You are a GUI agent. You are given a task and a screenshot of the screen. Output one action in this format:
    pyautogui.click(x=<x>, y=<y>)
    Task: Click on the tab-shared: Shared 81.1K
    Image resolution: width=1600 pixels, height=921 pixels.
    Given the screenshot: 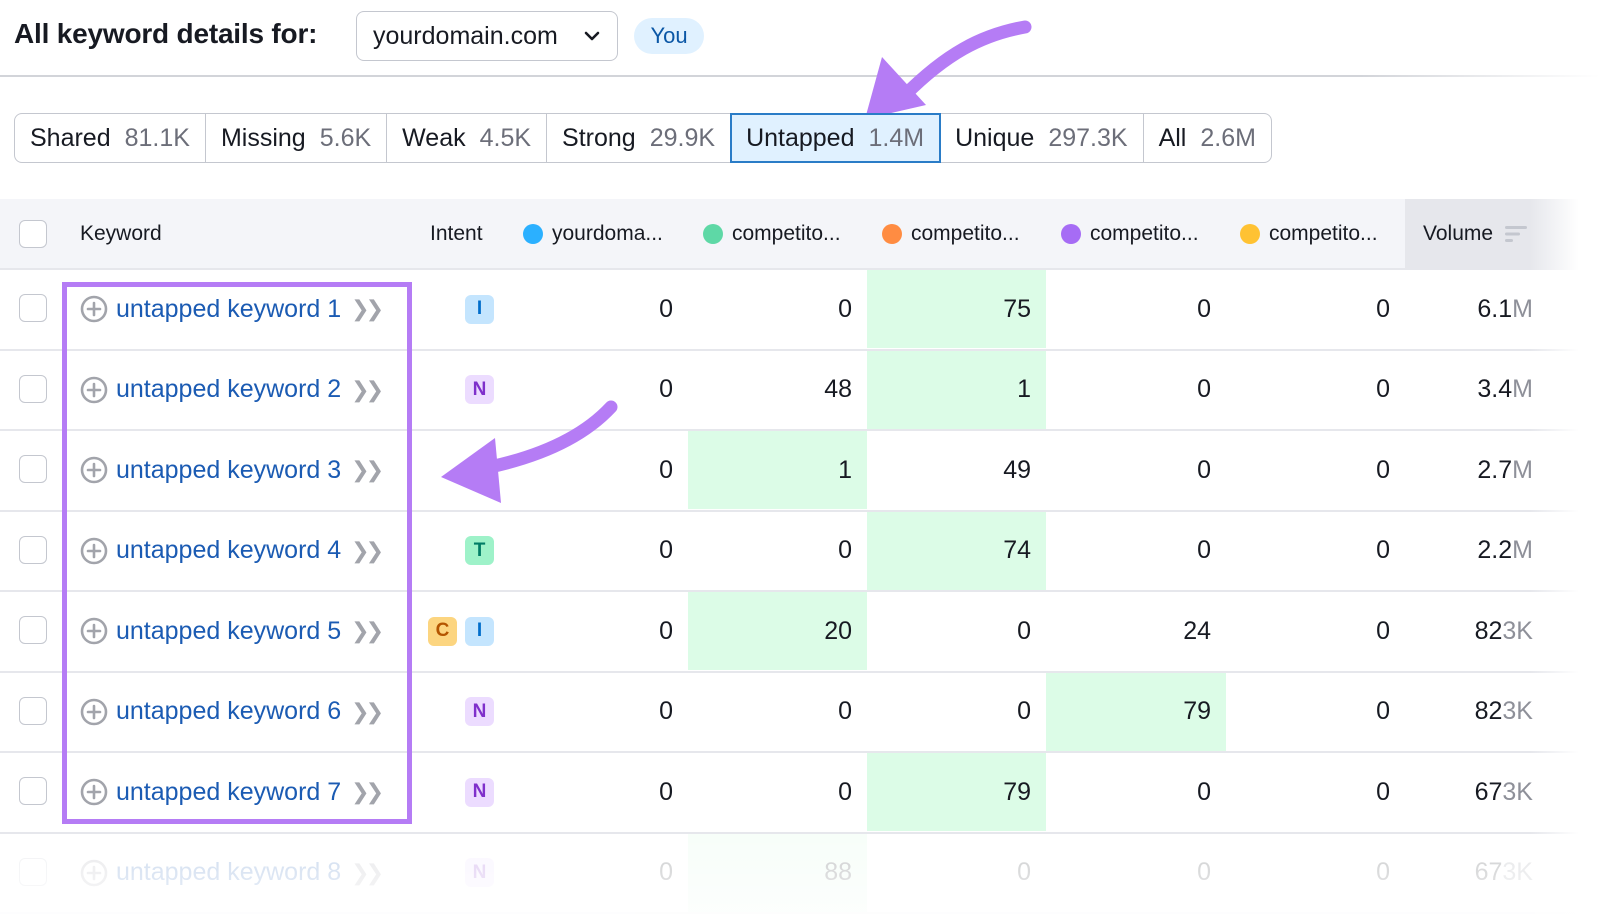 What is the action you would take?
    pyautogui.click(x=110, y=138)
    